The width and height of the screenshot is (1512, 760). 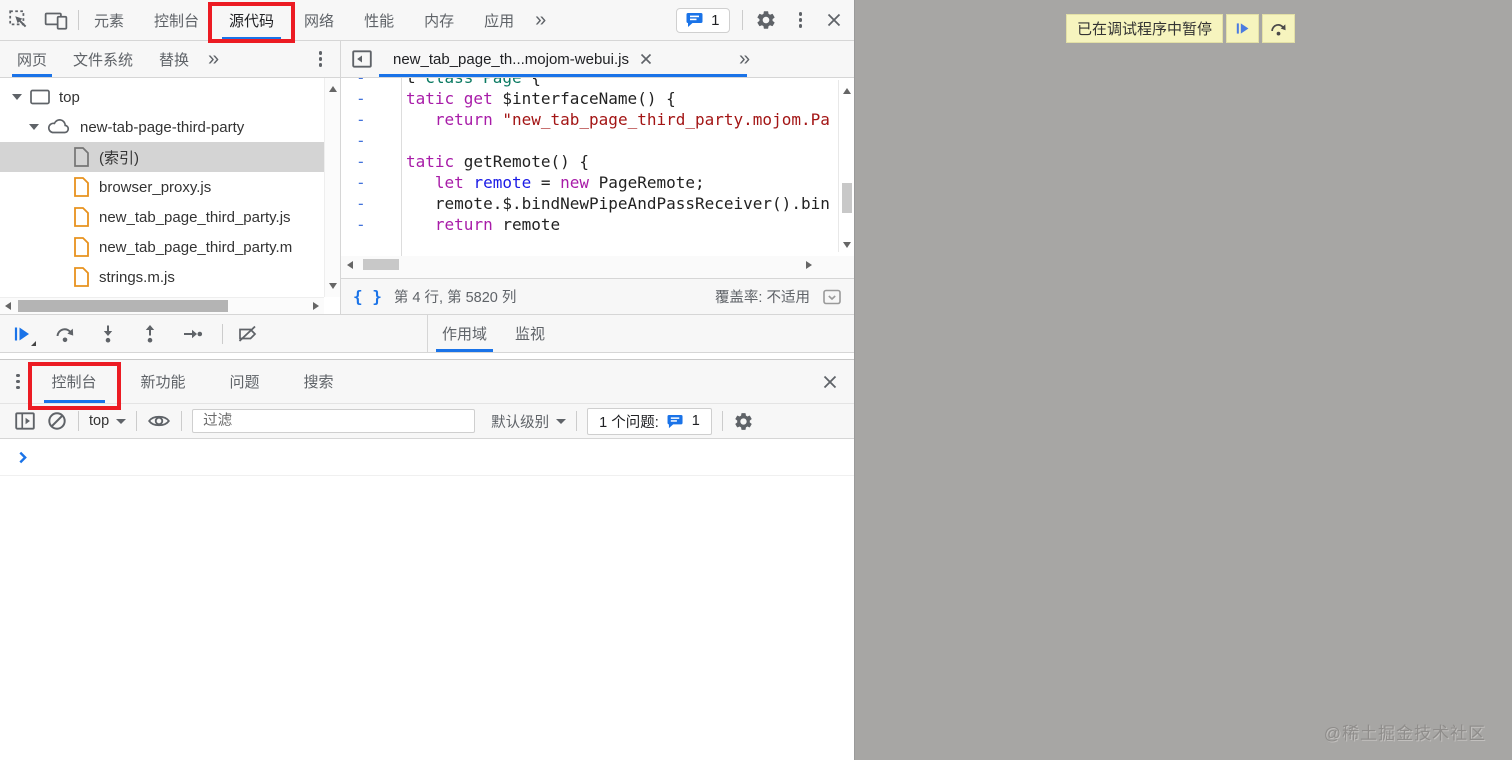 I want to click on drawer-tab-search: 搜索, so click(x=319, y=381).